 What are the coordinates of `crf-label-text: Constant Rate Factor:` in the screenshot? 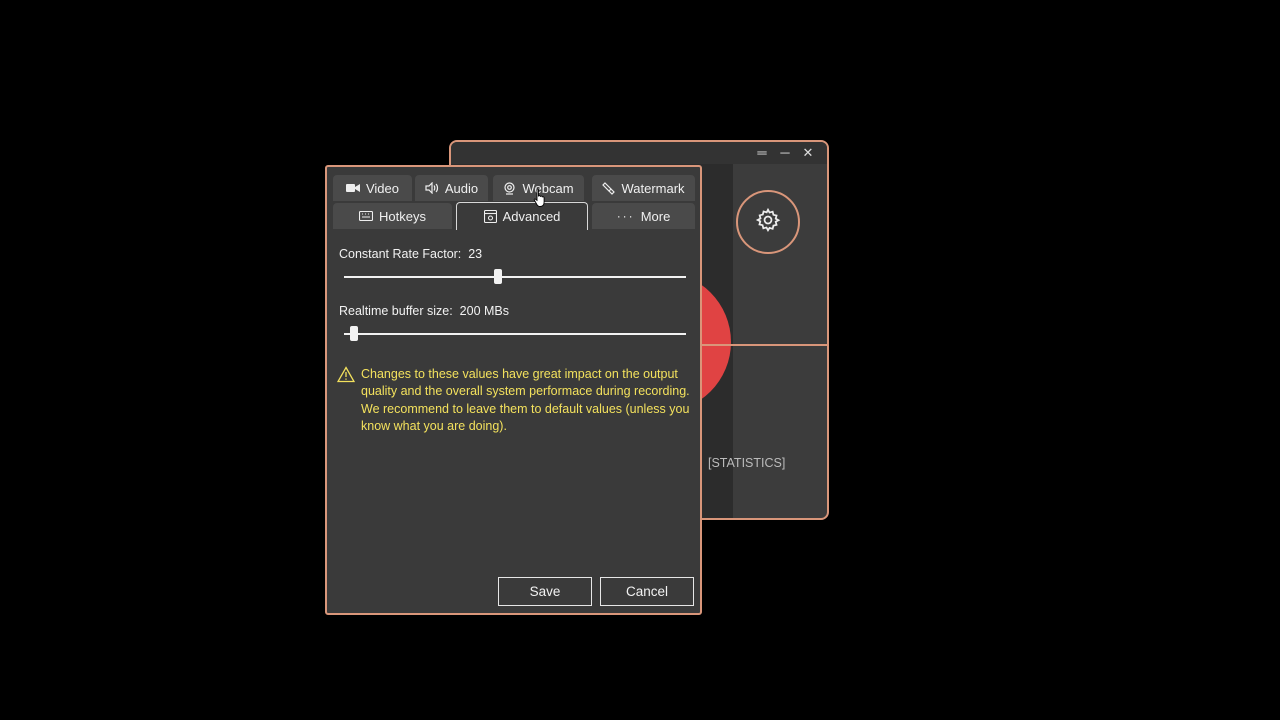 It's located at (400, 254).